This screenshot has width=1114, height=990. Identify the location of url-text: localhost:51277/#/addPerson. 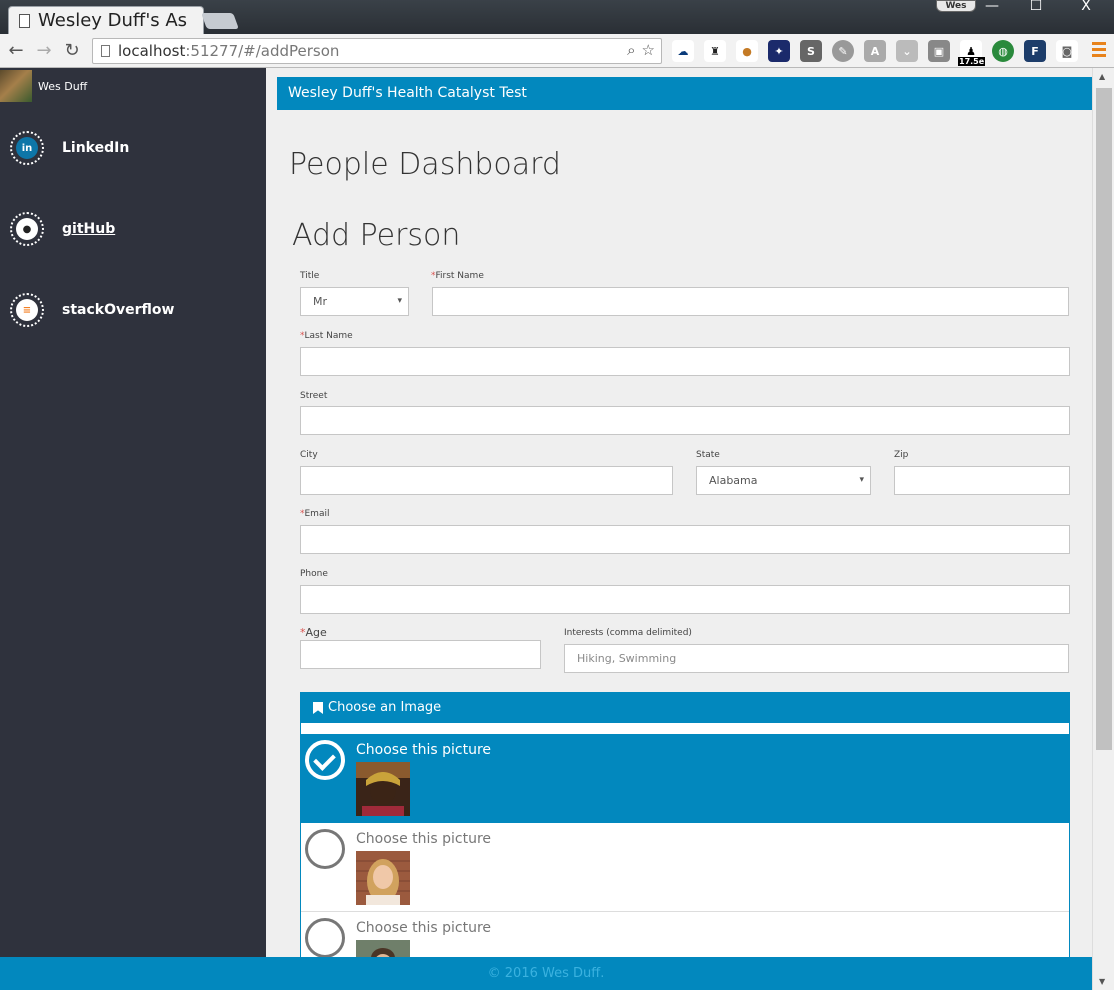
(229, 51).